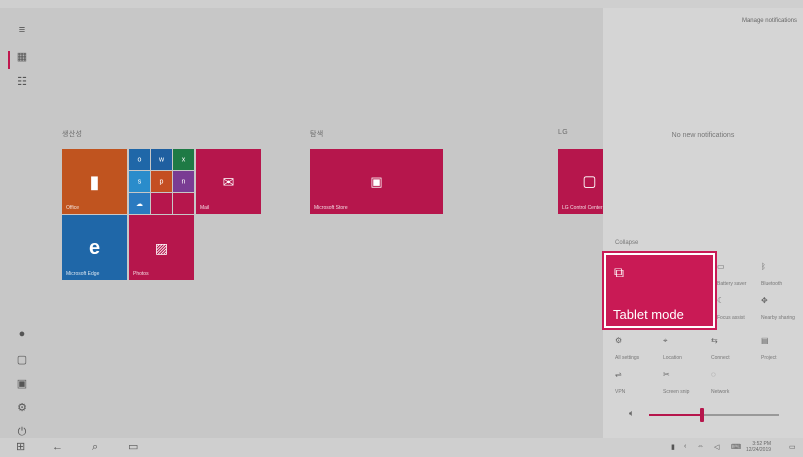 The image size is (803, 457). Describe the element at coordinates (626, 243) in the screenshot. I see `collapse-link: Collapse` at that location.